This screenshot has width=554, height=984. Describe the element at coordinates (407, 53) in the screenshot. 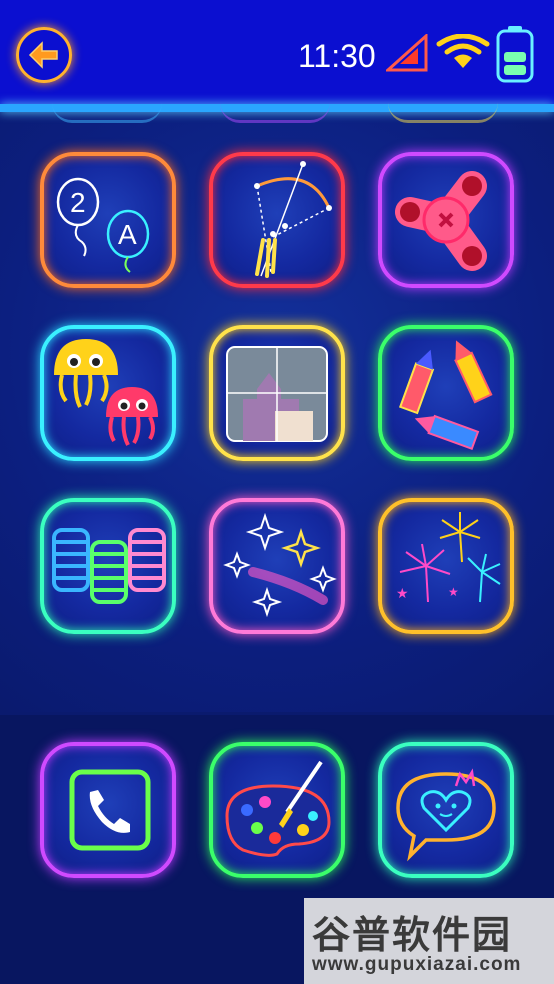

I see `signal-icon` at that location.